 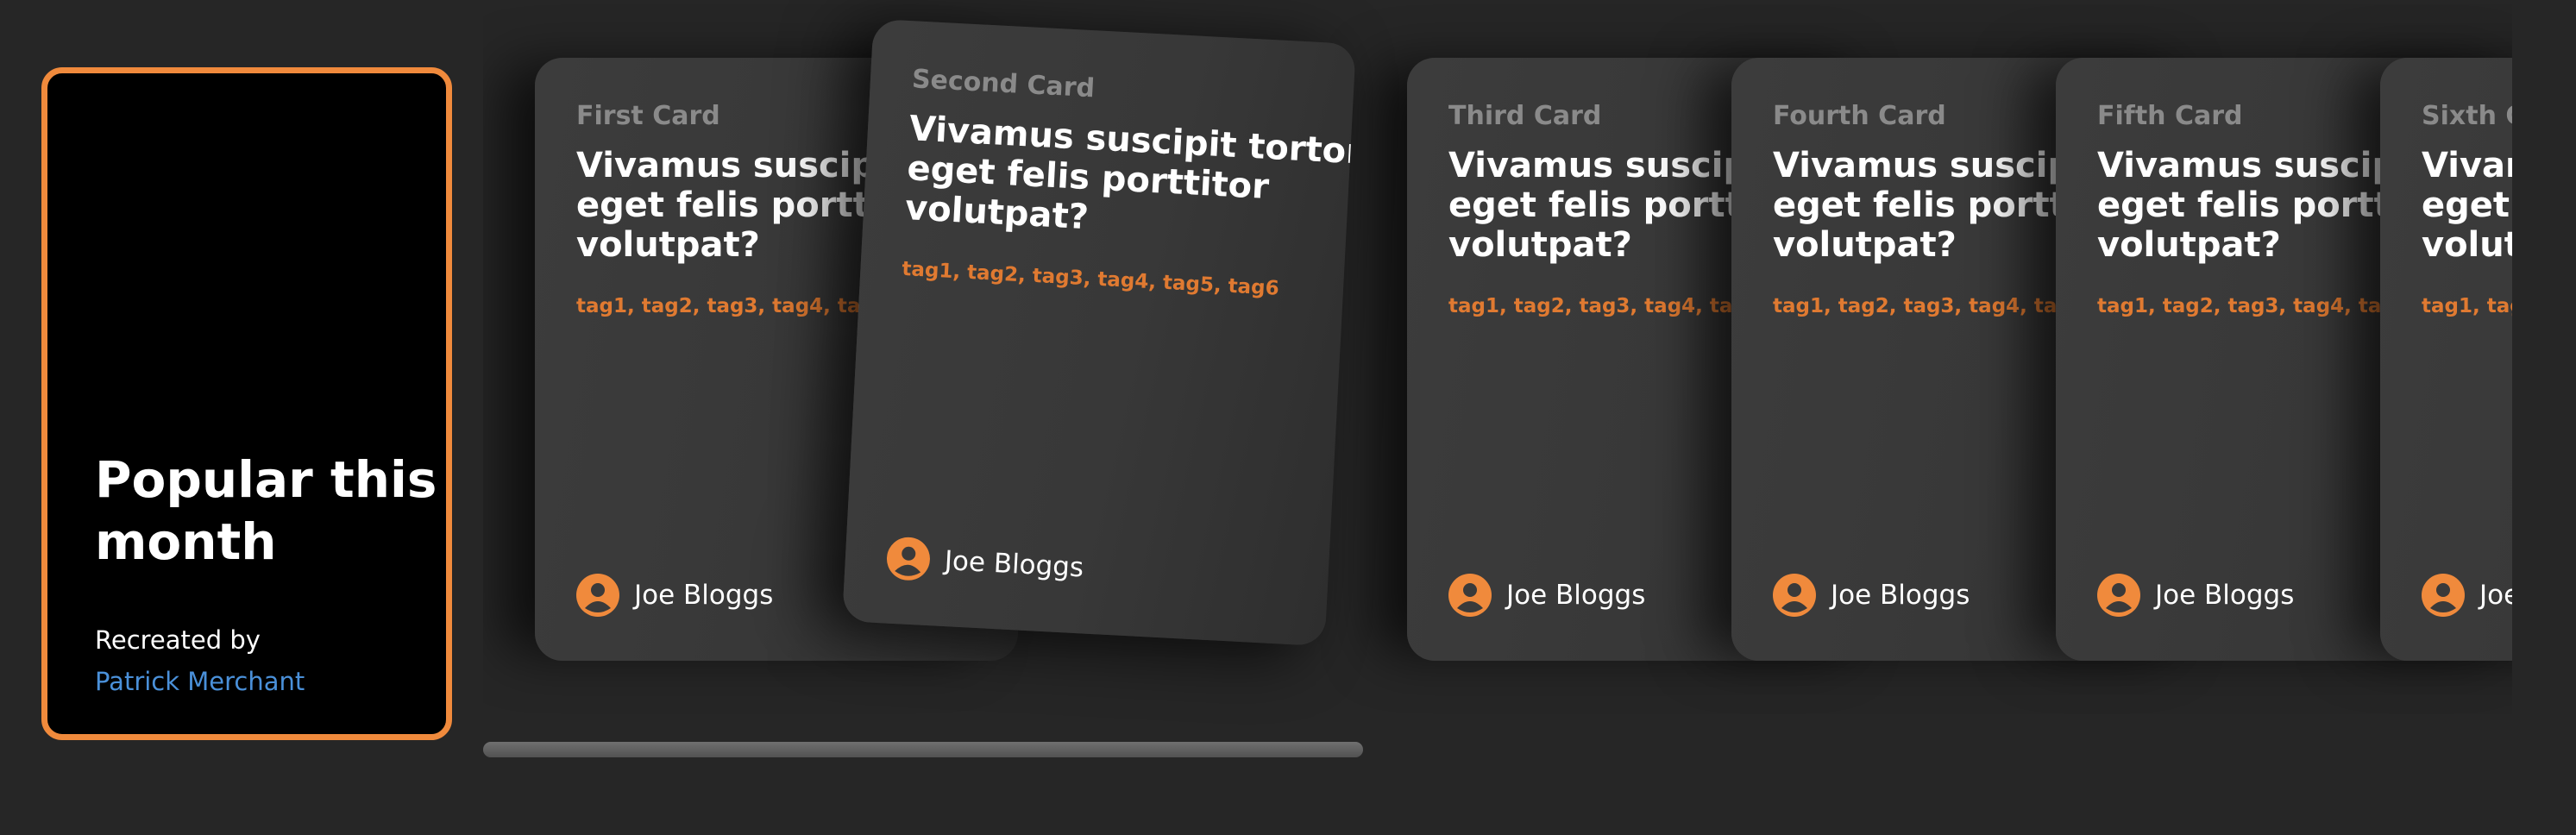 I want to click on horizontal-scrollbar, so click(x=923, y=749).